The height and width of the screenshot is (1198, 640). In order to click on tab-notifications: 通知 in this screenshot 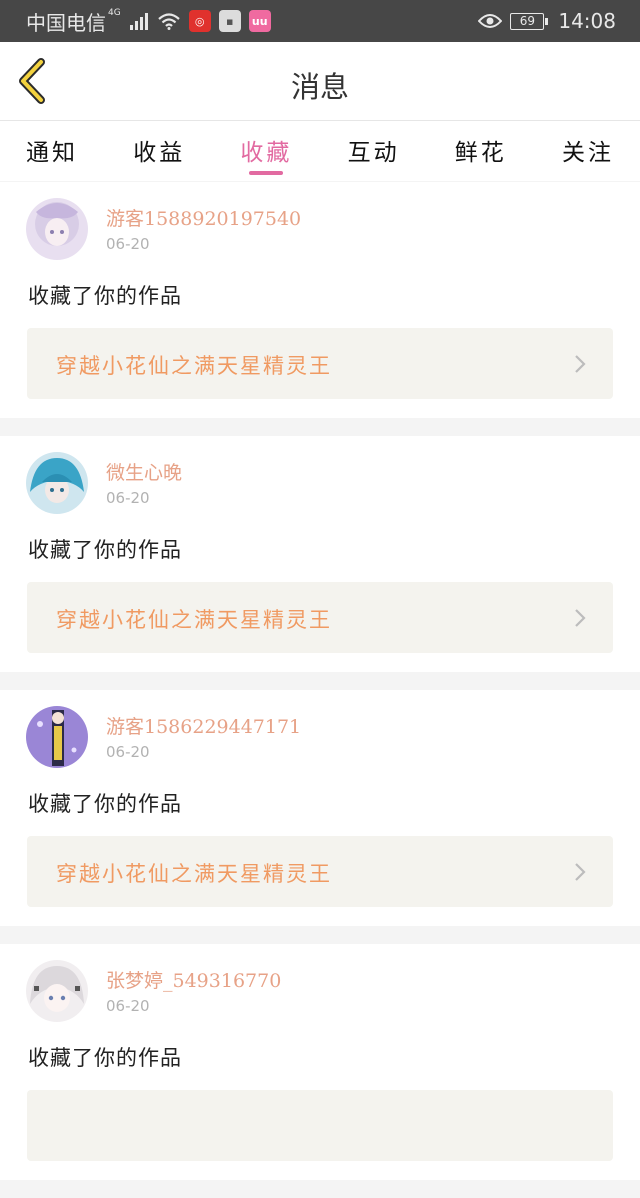, I will do `click(52, 151)`.